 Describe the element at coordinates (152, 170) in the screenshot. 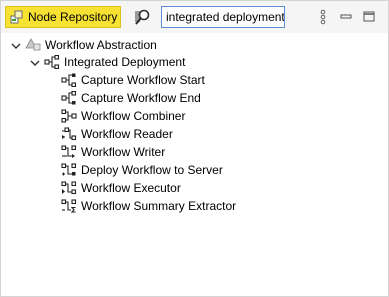

I see `node-label: Deploy Workflow to Server` at that location.